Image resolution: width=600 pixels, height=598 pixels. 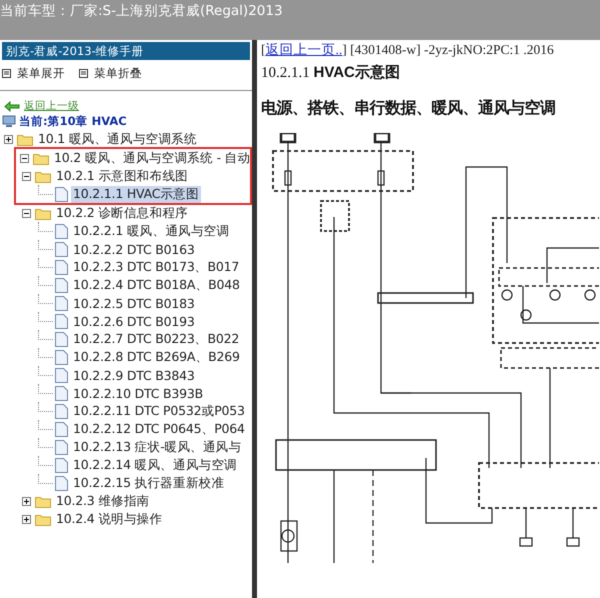 I want to click on tree-item: 10.2.2.2 DTC B0163, so click(x=134, y=249).